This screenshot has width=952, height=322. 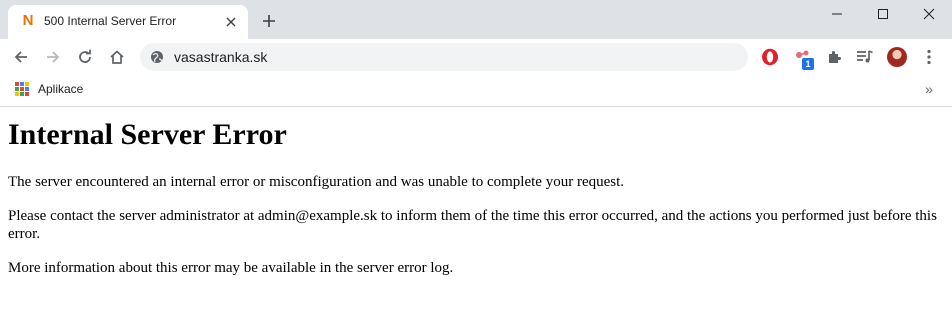 I want to click on home-icon, so click(x=117, y=57).